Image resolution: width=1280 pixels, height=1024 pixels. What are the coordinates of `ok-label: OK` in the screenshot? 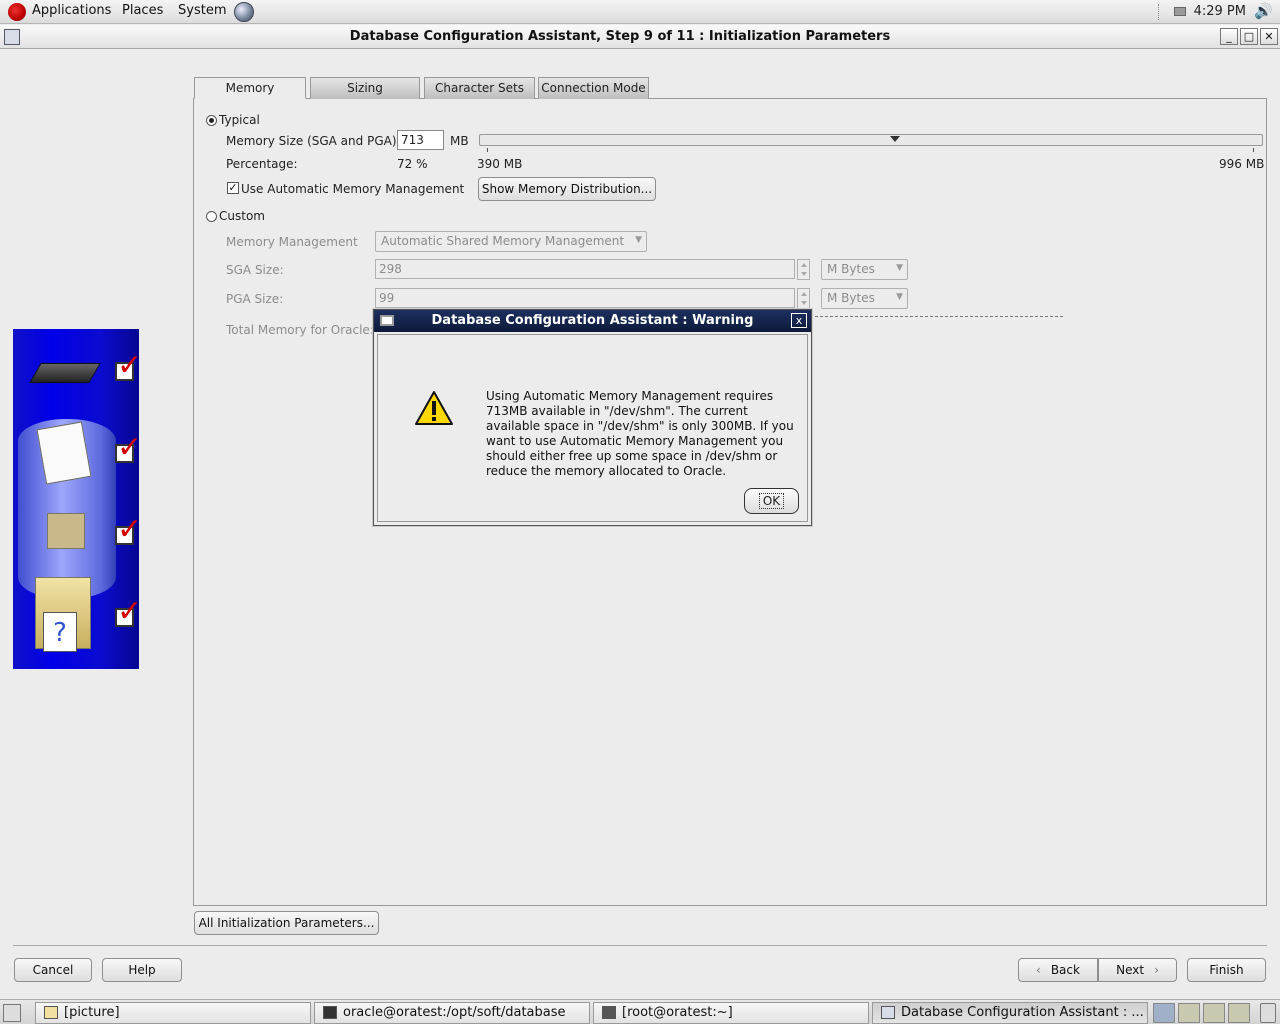 It's located at (771, 501).